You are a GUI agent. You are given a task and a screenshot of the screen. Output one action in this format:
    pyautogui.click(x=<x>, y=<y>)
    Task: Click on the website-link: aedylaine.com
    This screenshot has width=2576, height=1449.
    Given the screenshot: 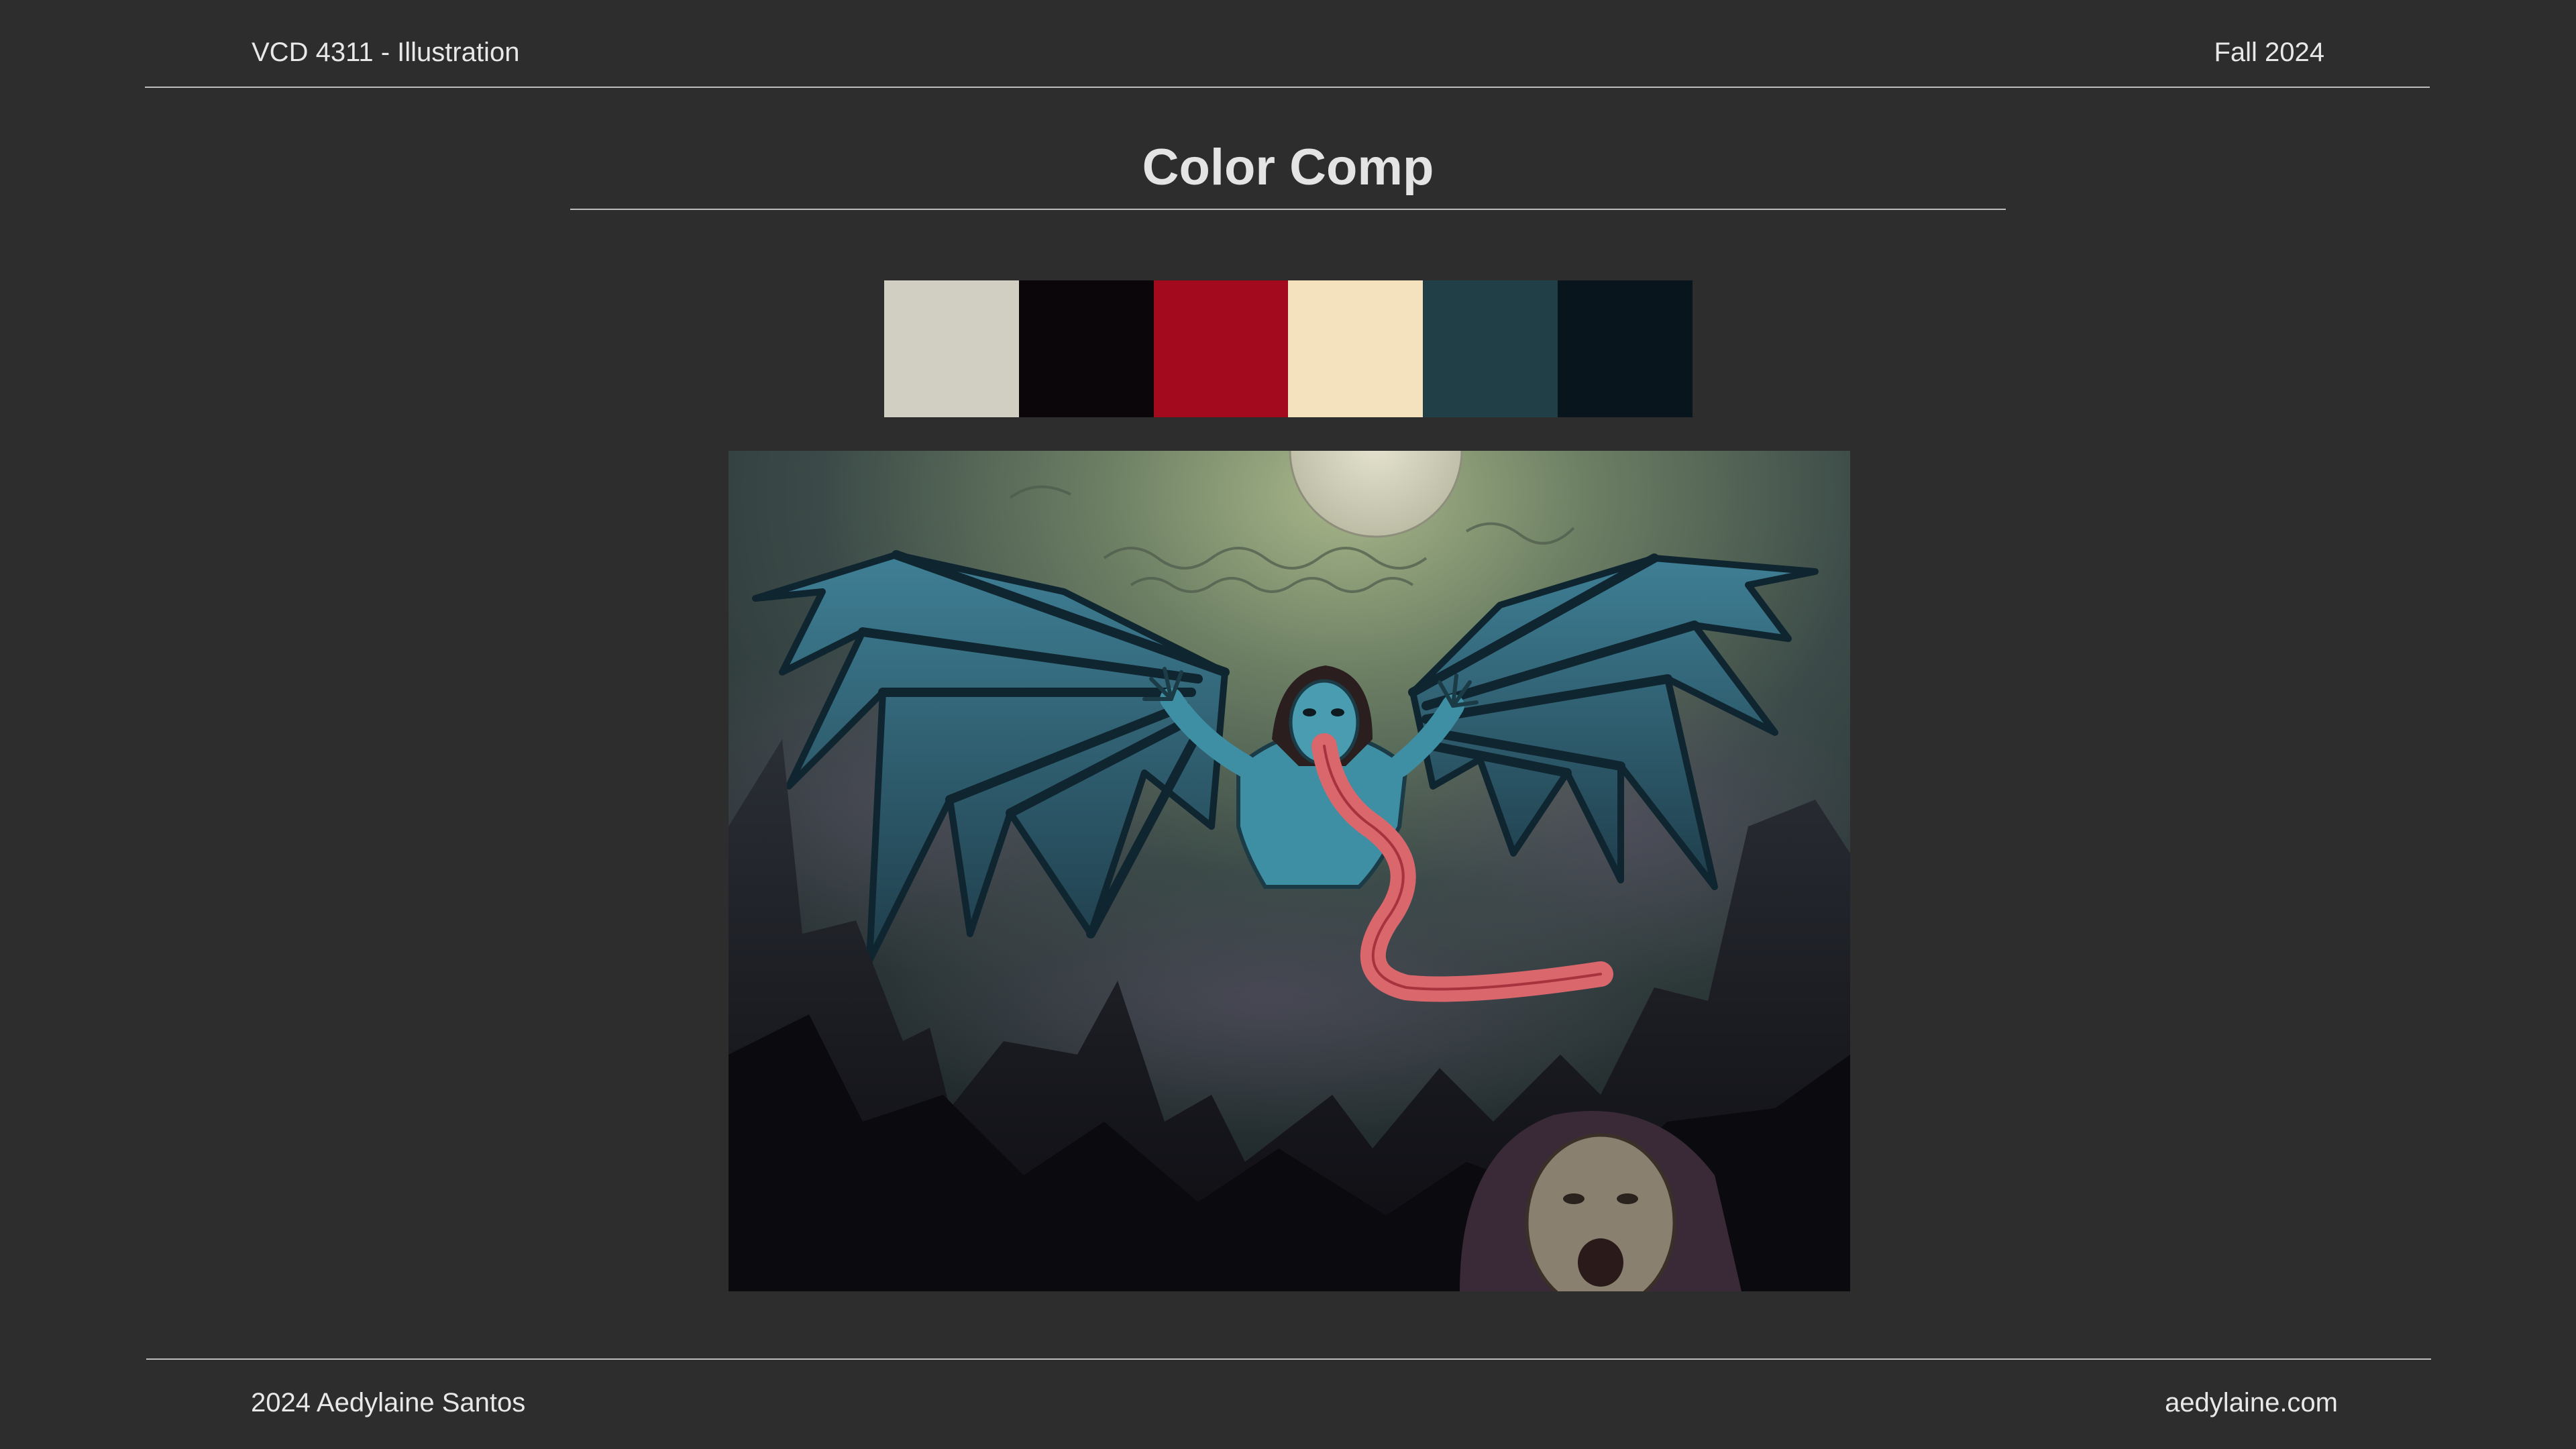 What is the action you would take?
    pyautogui.click(x=2251, y=1403)
    